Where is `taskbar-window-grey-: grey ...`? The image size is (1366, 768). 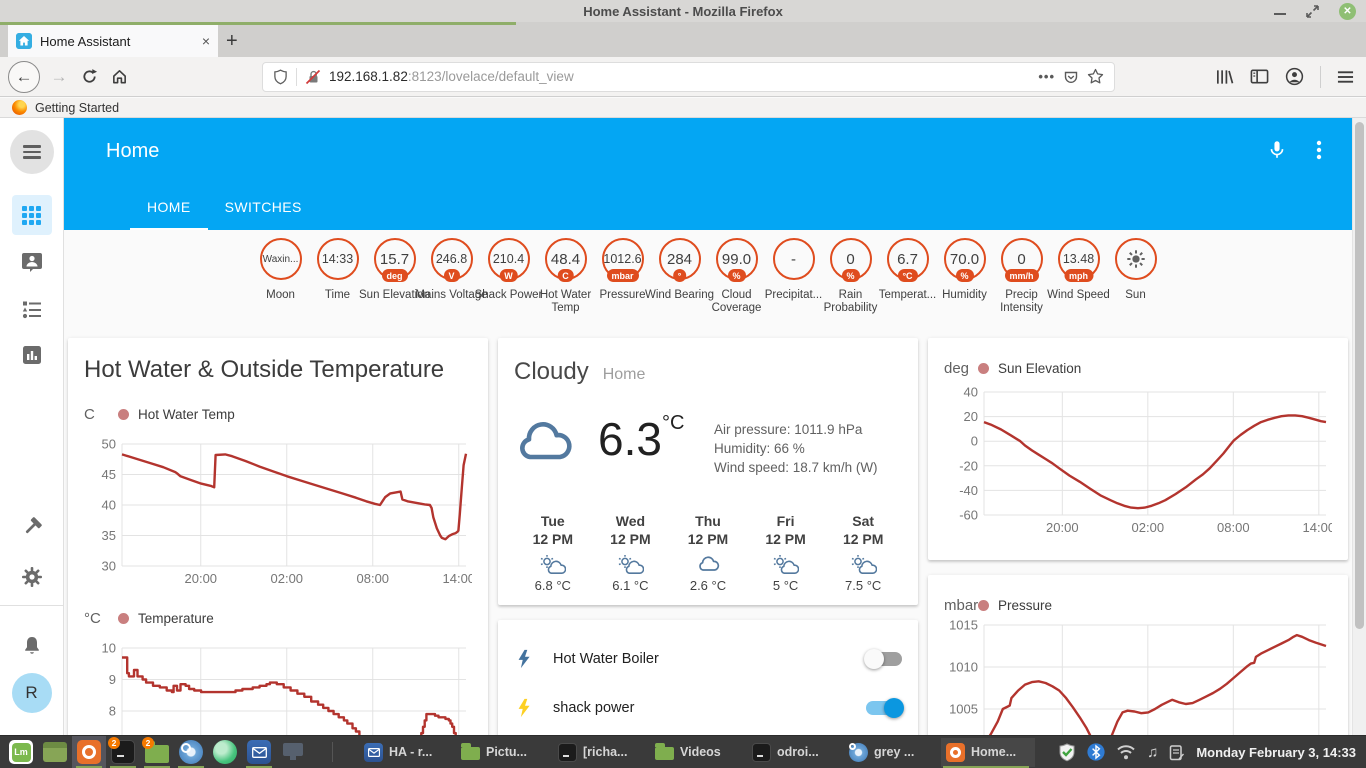 taskbar-window-grey-: grey ... is located at coordinates (891, 752).